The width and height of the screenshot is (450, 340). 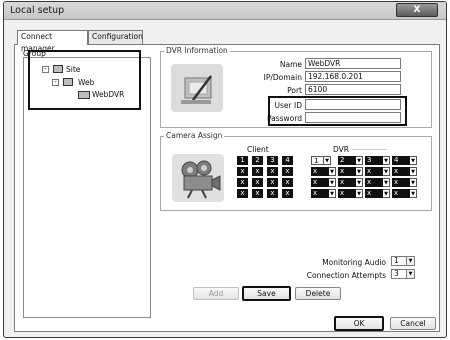 What do you see at coordinates (341, 149) in the screenshot?
I see `dvr-label: DVR` at bounding box center [341, 149].